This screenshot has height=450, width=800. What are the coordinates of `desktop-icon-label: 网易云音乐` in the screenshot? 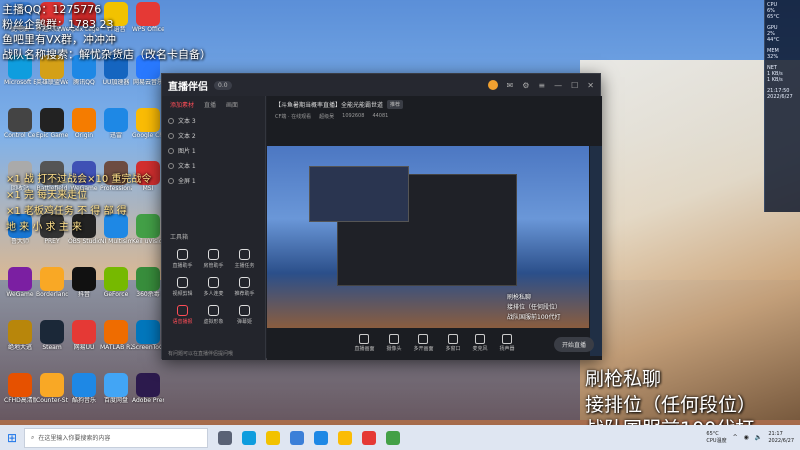 It's located at (147, 82).